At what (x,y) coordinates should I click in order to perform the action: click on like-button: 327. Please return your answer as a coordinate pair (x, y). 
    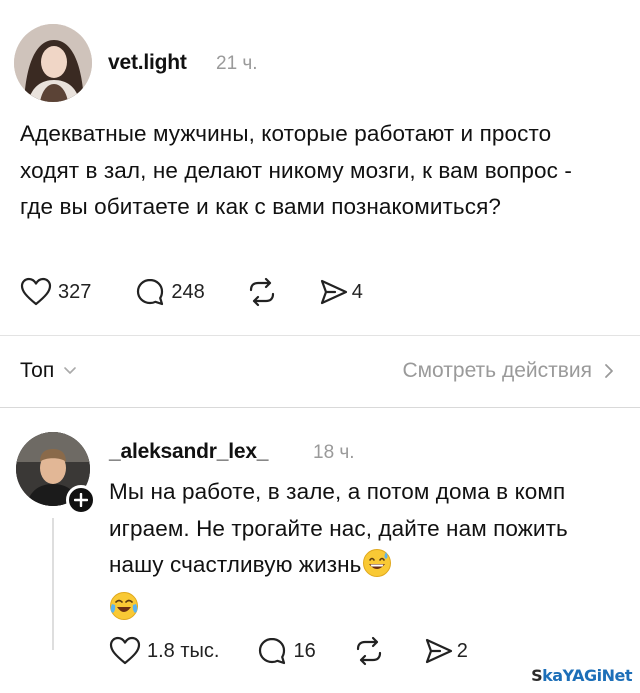
    Looking at the image, I should click on (55, 292).